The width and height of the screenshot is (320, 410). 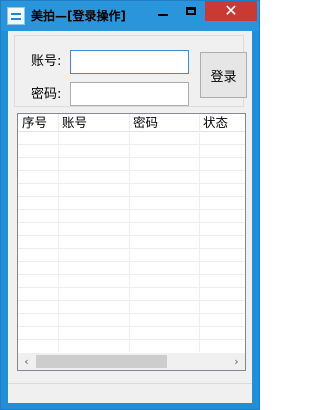 I want to click on password-label: 密码:, so click(x=46, y=94).